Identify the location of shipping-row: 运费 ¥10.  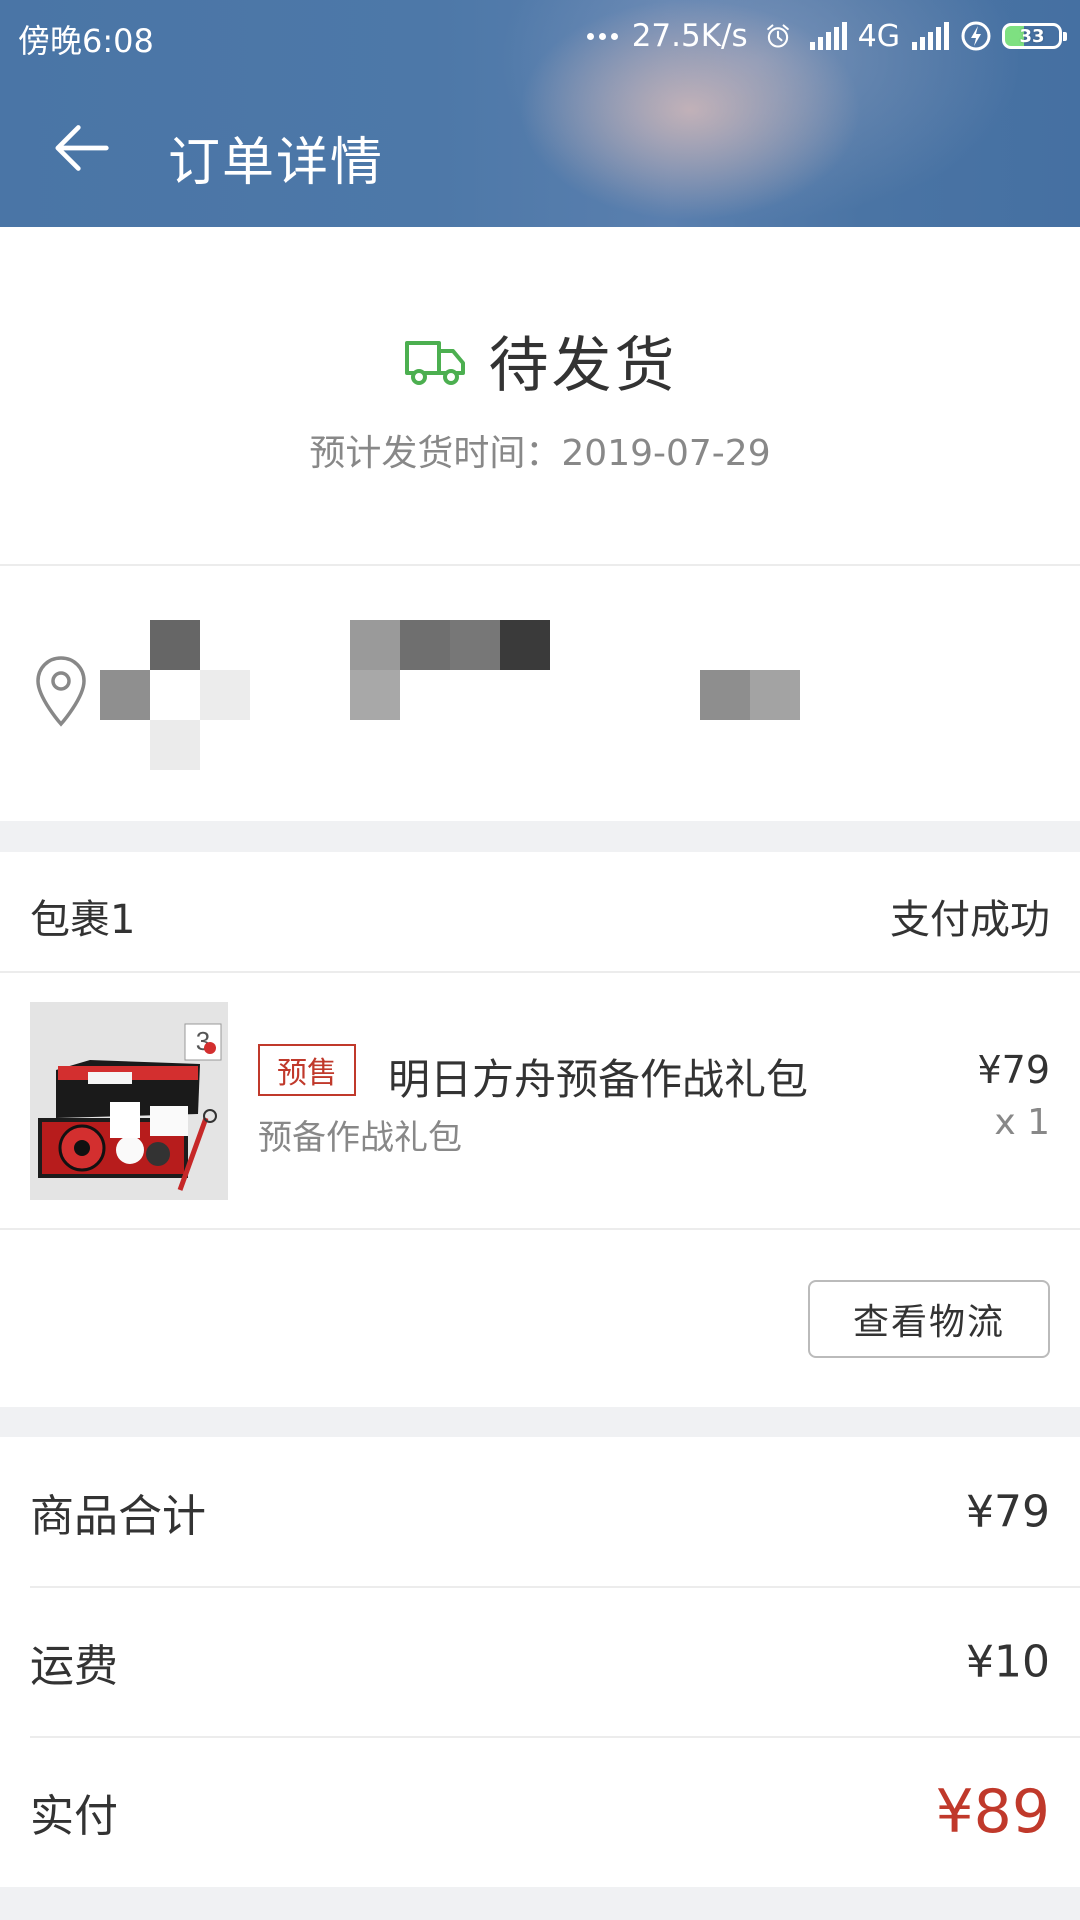
(540, 1662).